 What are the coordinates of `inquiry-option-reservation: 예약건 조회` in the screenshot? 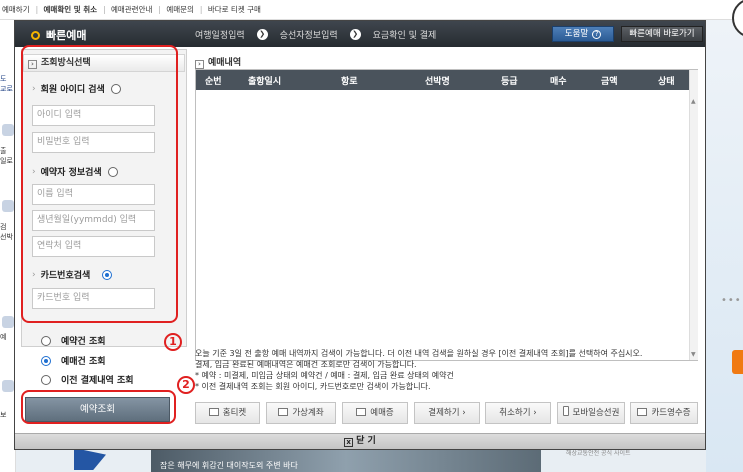 It's located at (73, 340).